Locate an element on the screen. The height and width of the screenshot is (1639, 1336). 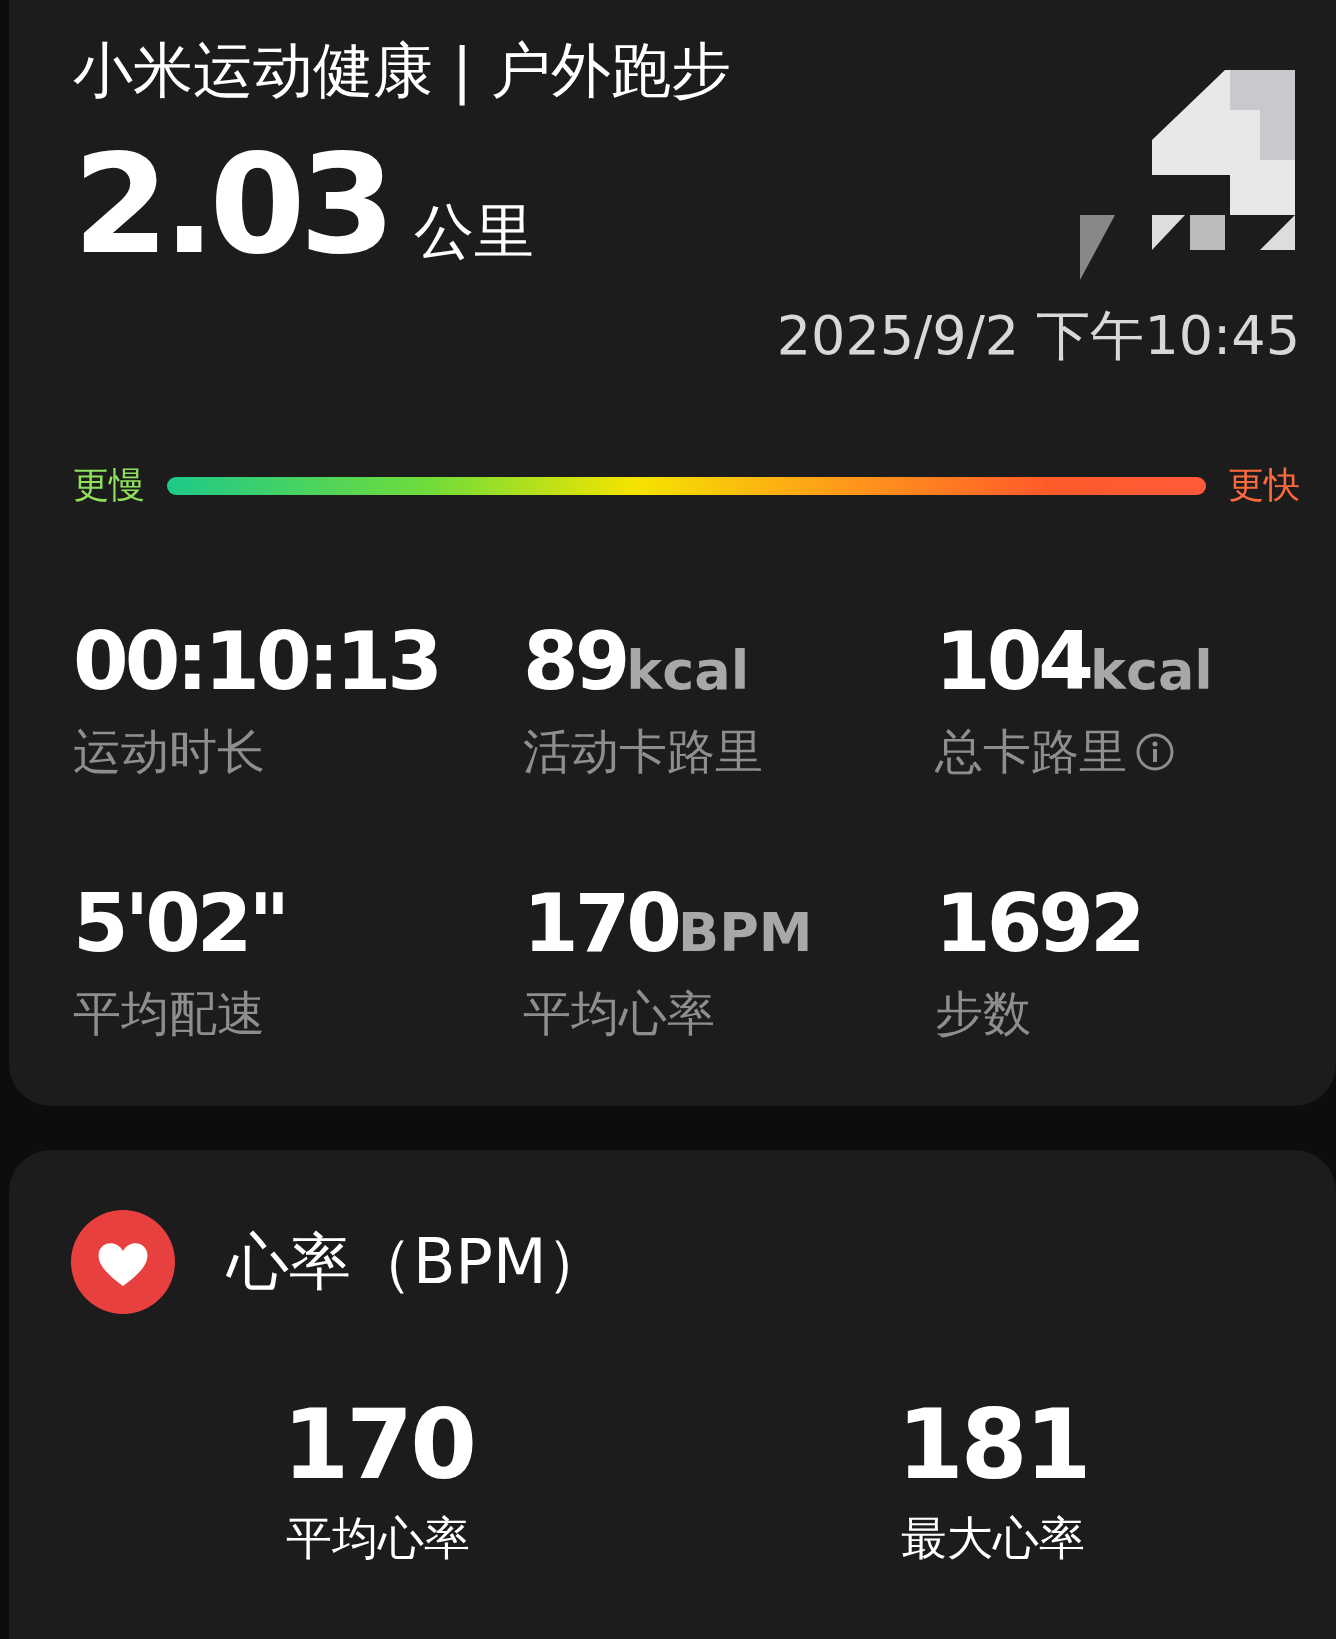
stat-value: 170 is located at coordinates (600, 924).